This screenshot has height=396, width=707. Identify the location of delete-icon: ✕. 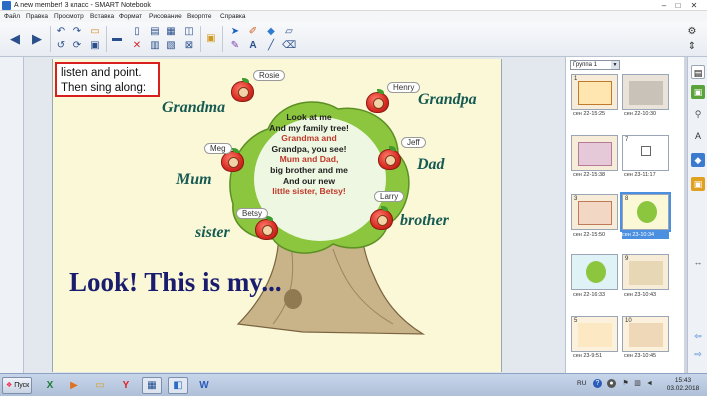
(137, 46).